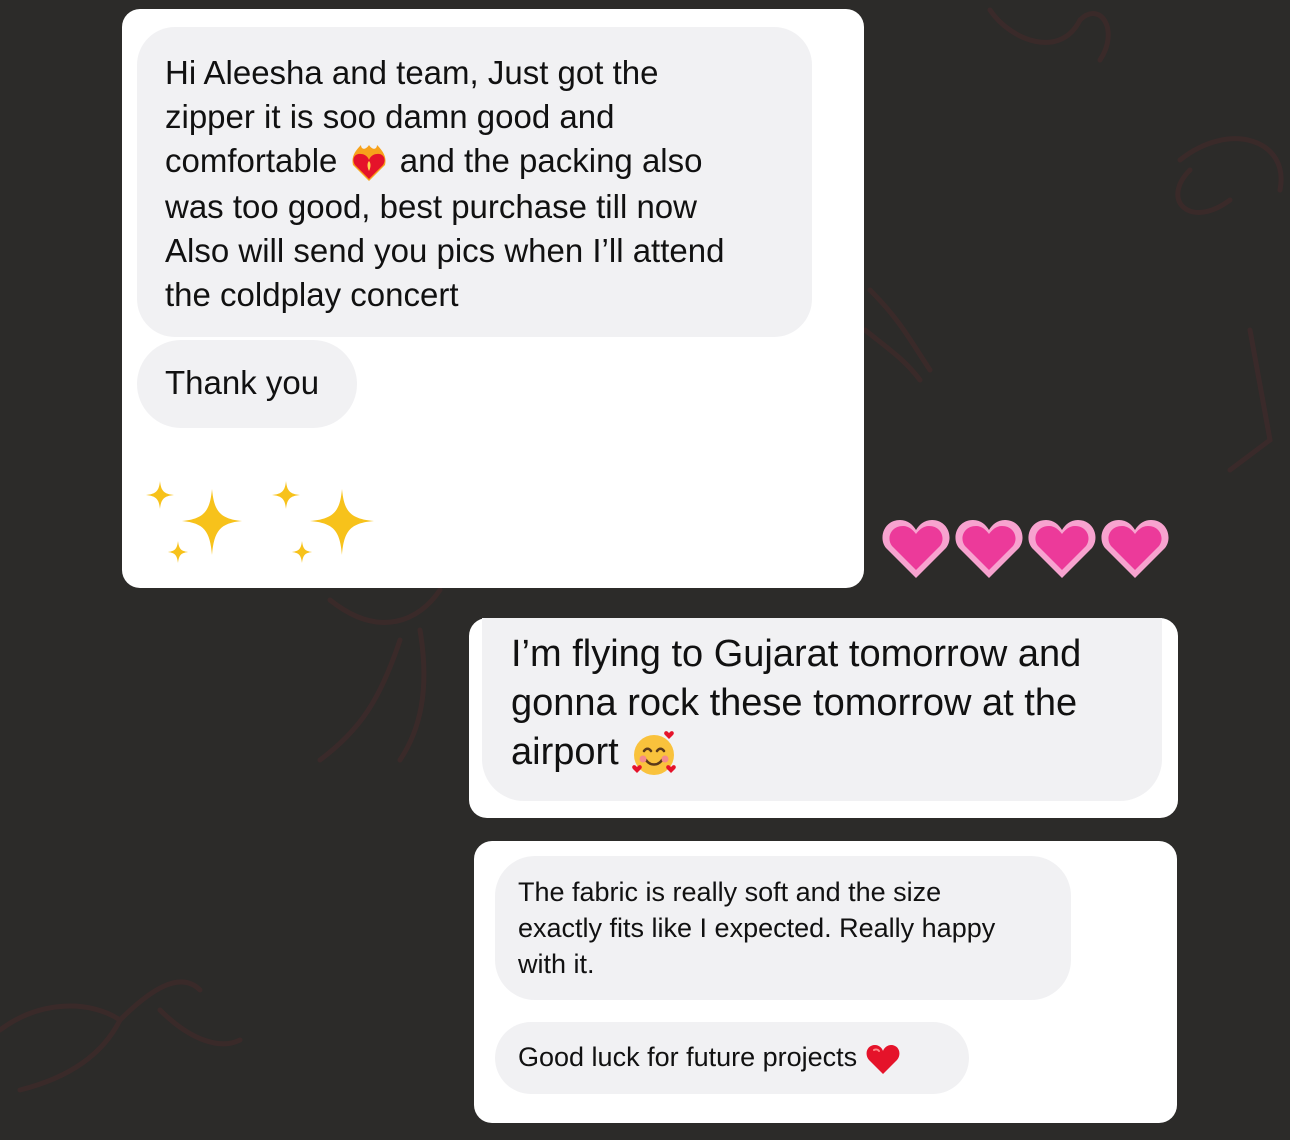 The height and width of the screenshot is (1140, 1290). Describe the element at coordinates (242, 382) in the screenshot. I see `message-text: Thank you` at that location.